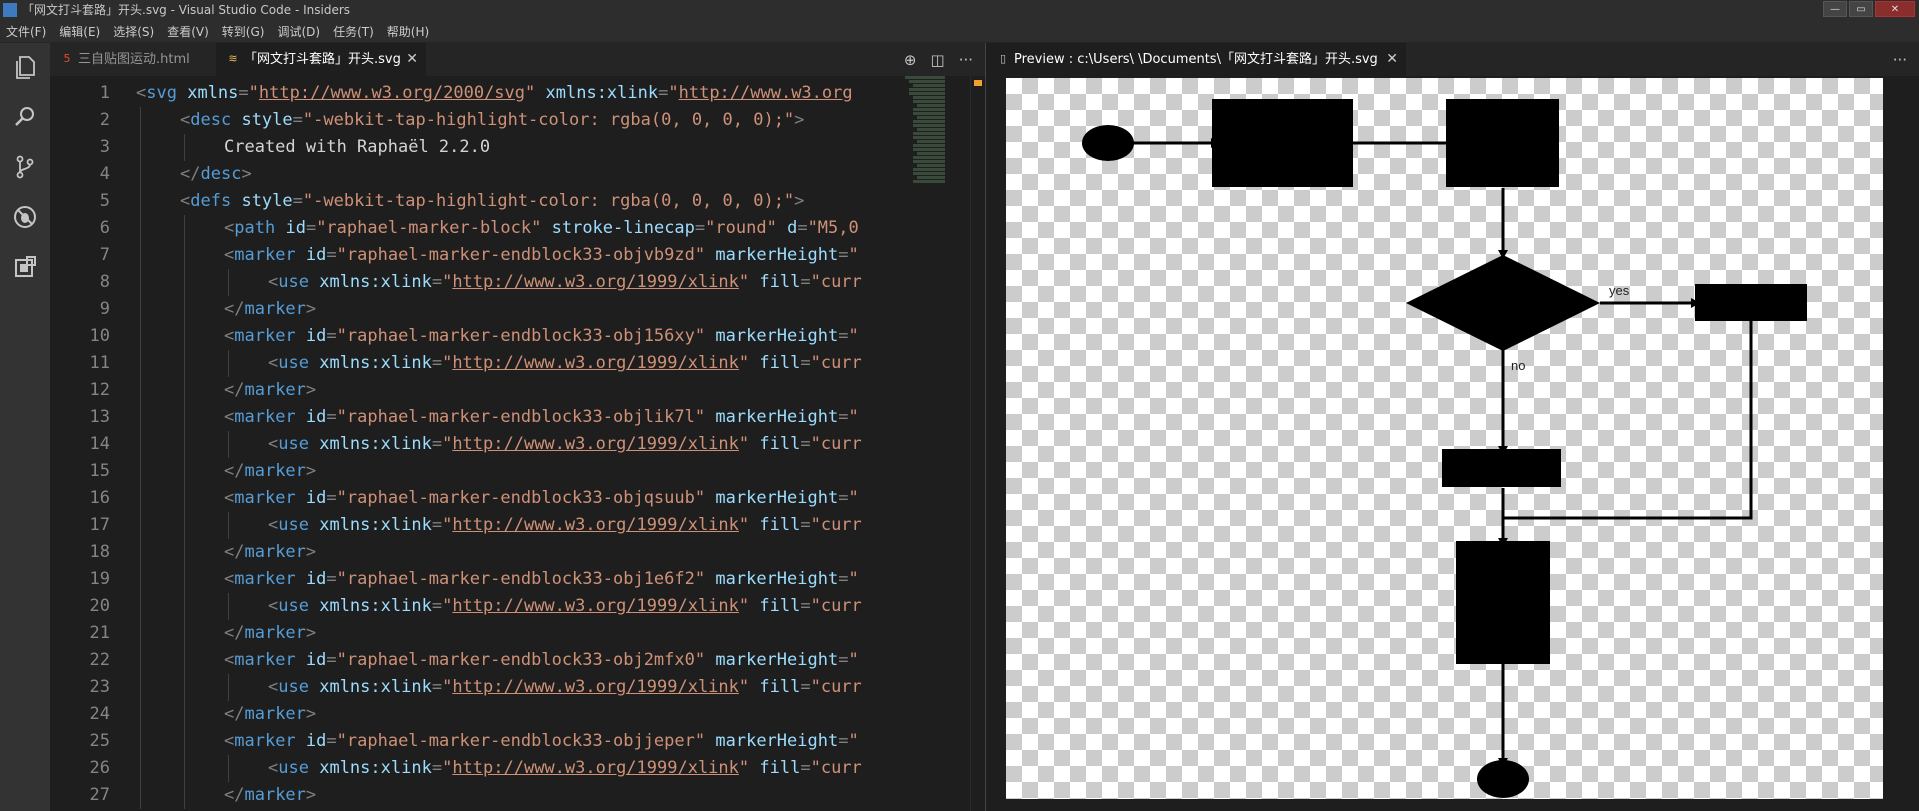 The width and height of the screenshot is (1919, 811). I want to click on tab-html-file: 5 三自贴图运动.html, so click(133, 59).